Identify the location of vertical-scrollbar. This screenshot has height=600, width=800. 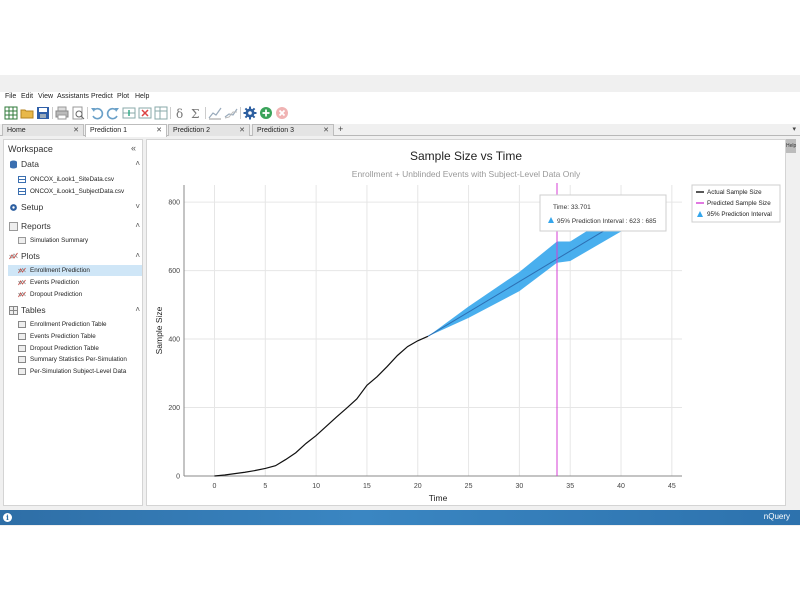
(791, 330).